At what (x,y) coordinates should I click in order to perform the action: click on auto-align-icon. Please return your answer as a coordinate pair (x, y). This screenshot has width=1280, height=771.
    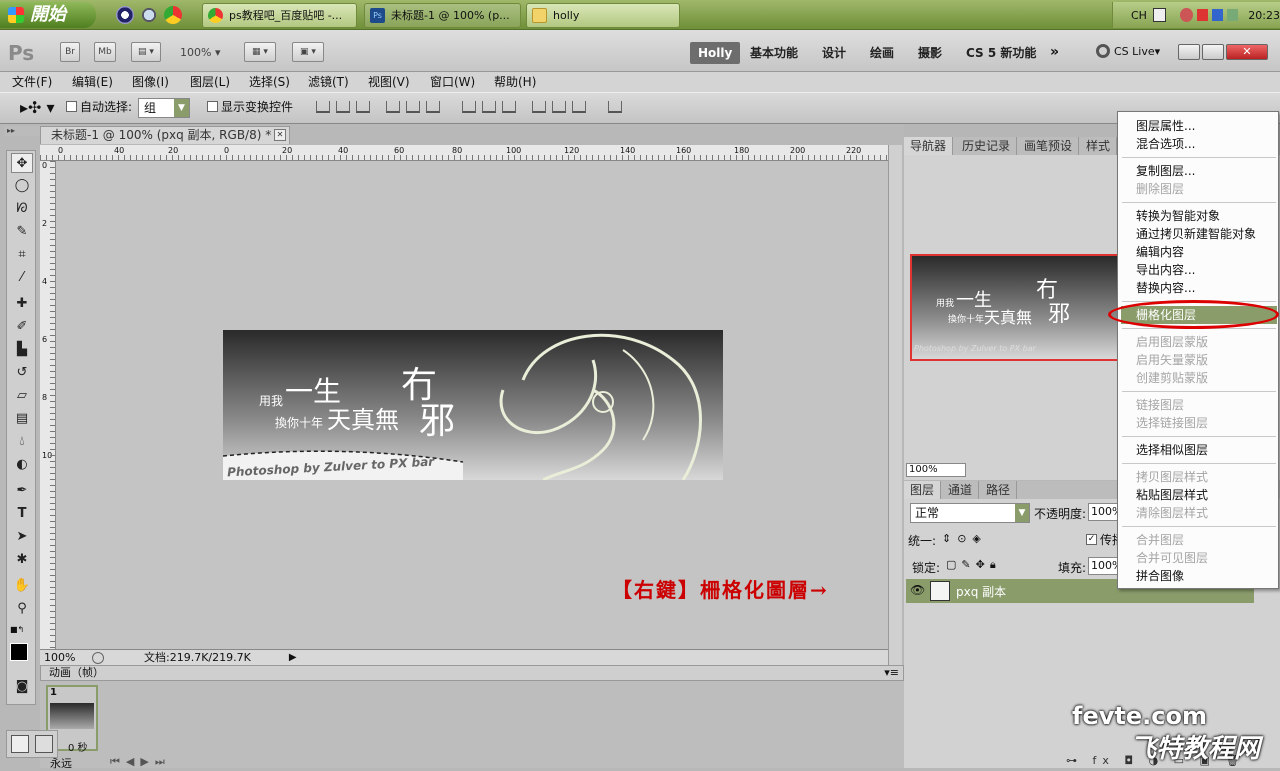
    Looking at the image, I should click on (615, 107).